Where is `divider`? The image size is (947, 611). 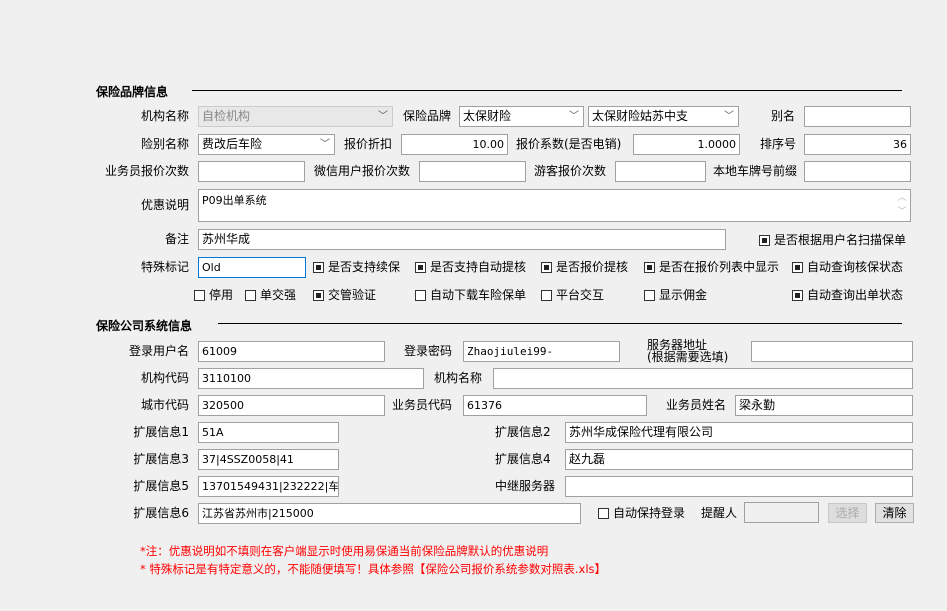
divider is located at coordinates (547, 90).